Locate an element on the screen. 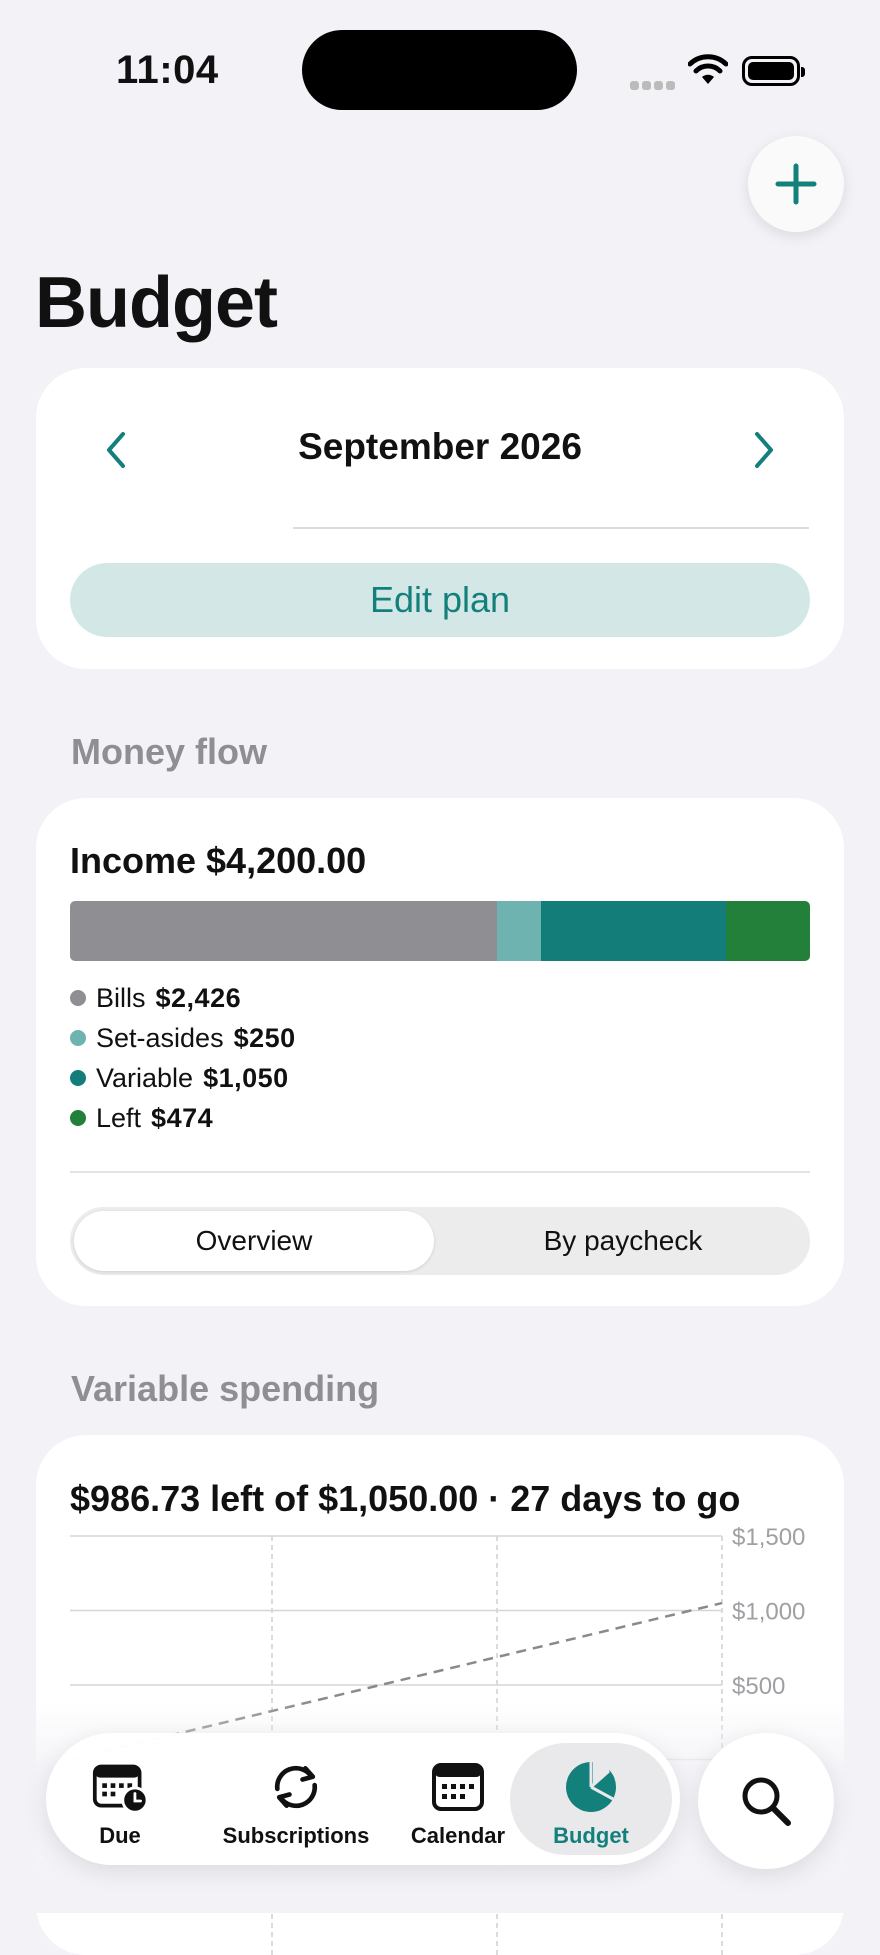 The height and width of the screenshot is (1955, 880). tab-bar: Due Subscriptions Calendar Budget is located at coordinates (363, 1799).